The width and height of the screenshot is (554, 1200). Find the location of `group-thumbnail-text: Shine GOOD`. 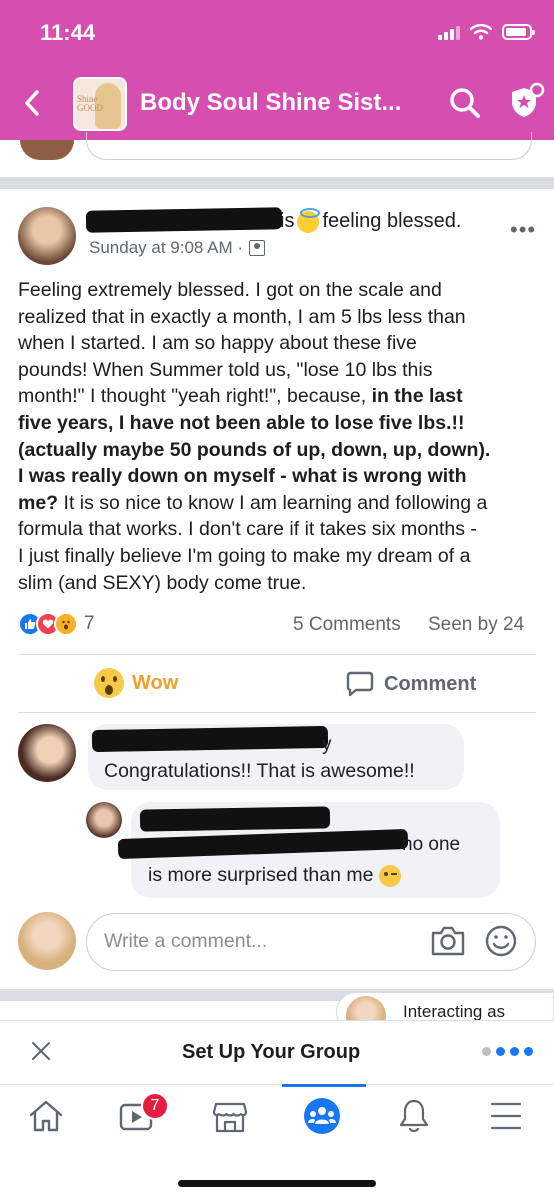

group-thumbnail-text: Shine GOOD is located at coordinates (90, 103).